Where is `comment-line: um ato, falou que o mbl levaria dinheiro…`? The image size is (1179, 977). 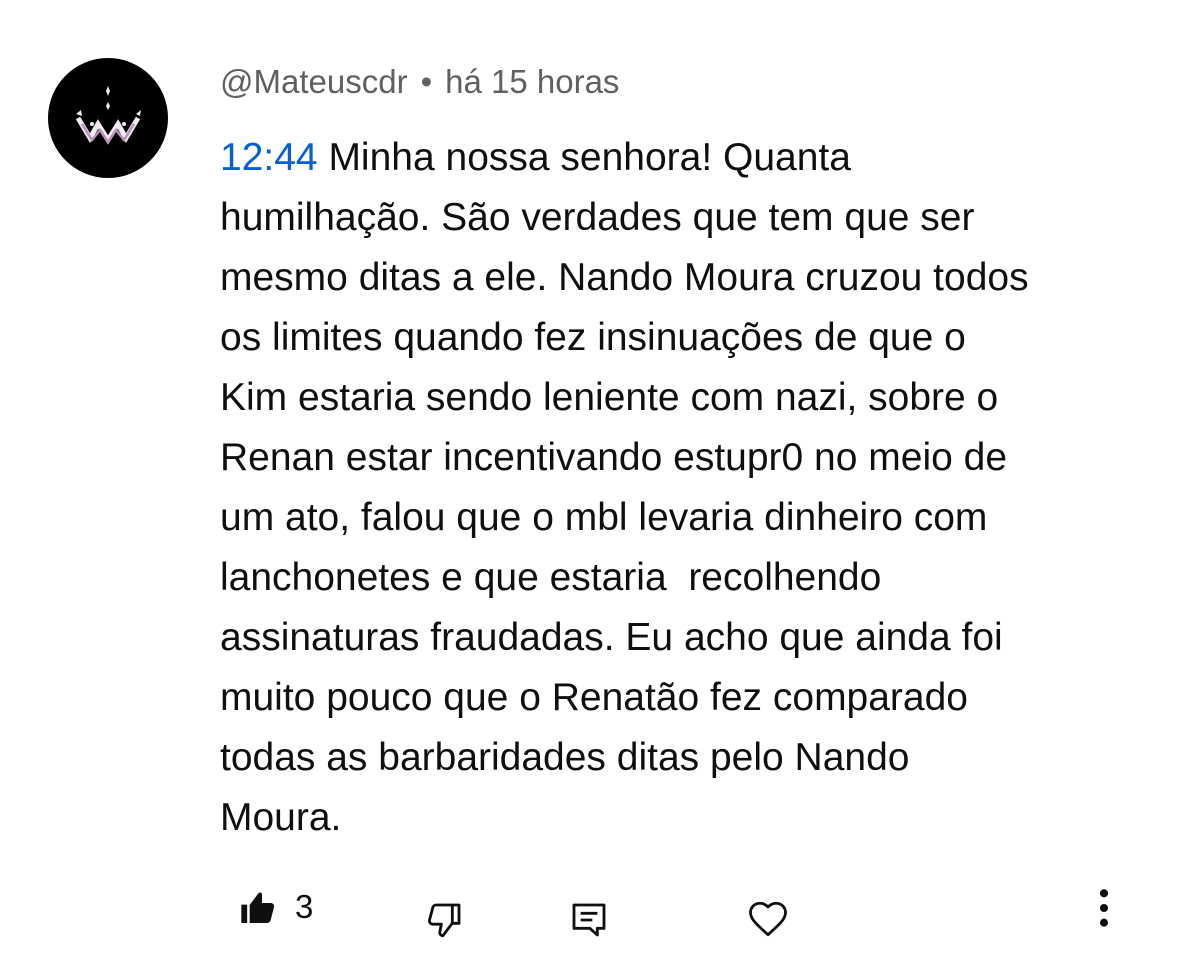 comment-line: um ato, falou que o mbl levaria dinheiro… is located at coordinates (604, 517).